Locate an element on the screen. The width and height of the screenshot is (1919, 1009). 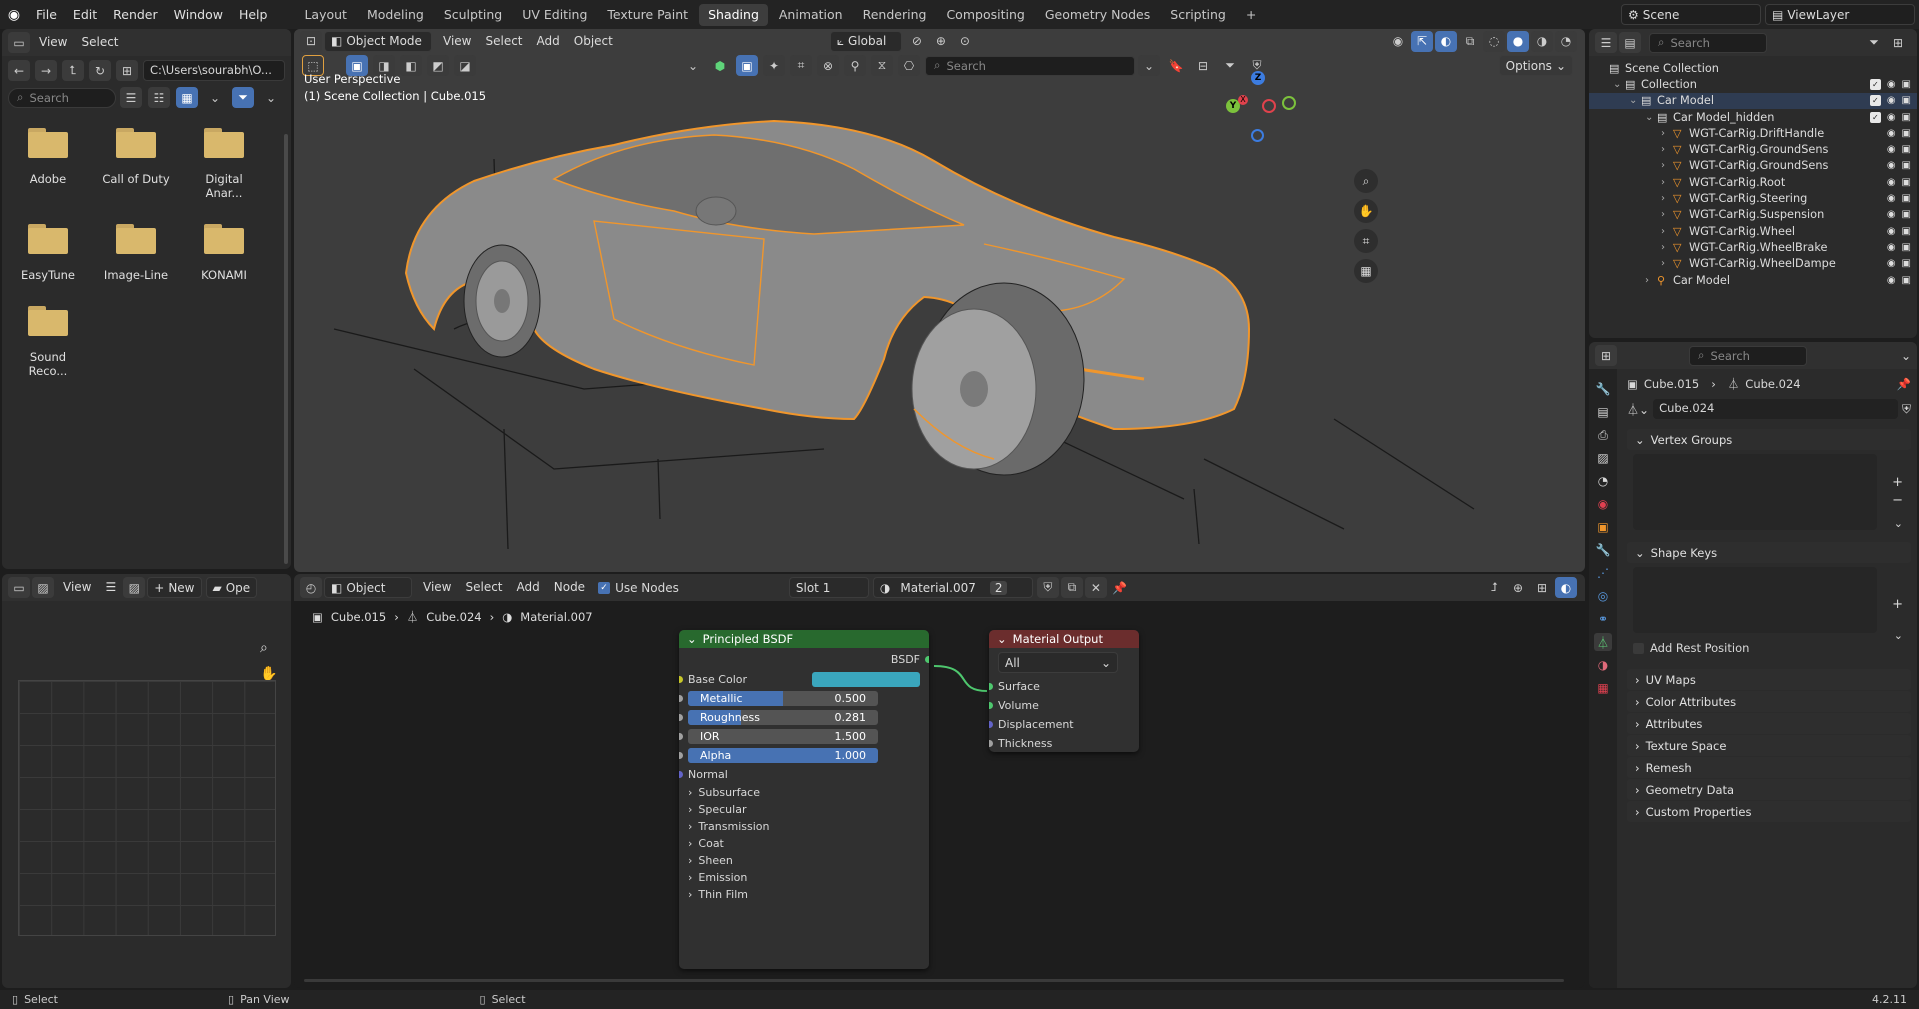
zoom-icon: ⌕ is located at coordinates (264, 648).